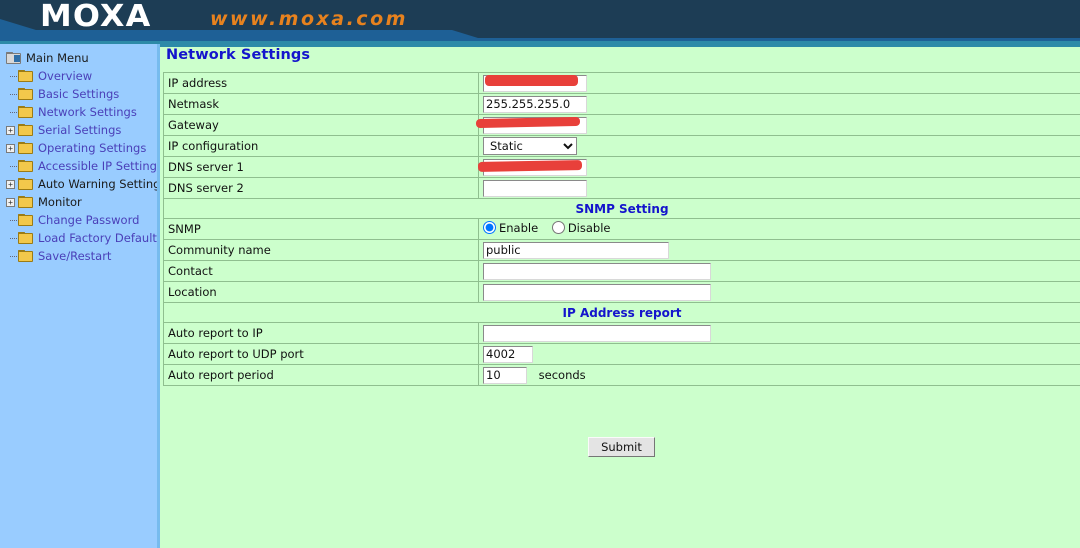 This screenshot has width=1080, height=548. Describe the element at coordinates (779, 250) in the screenshot. I see `cell-community-name` at that location.